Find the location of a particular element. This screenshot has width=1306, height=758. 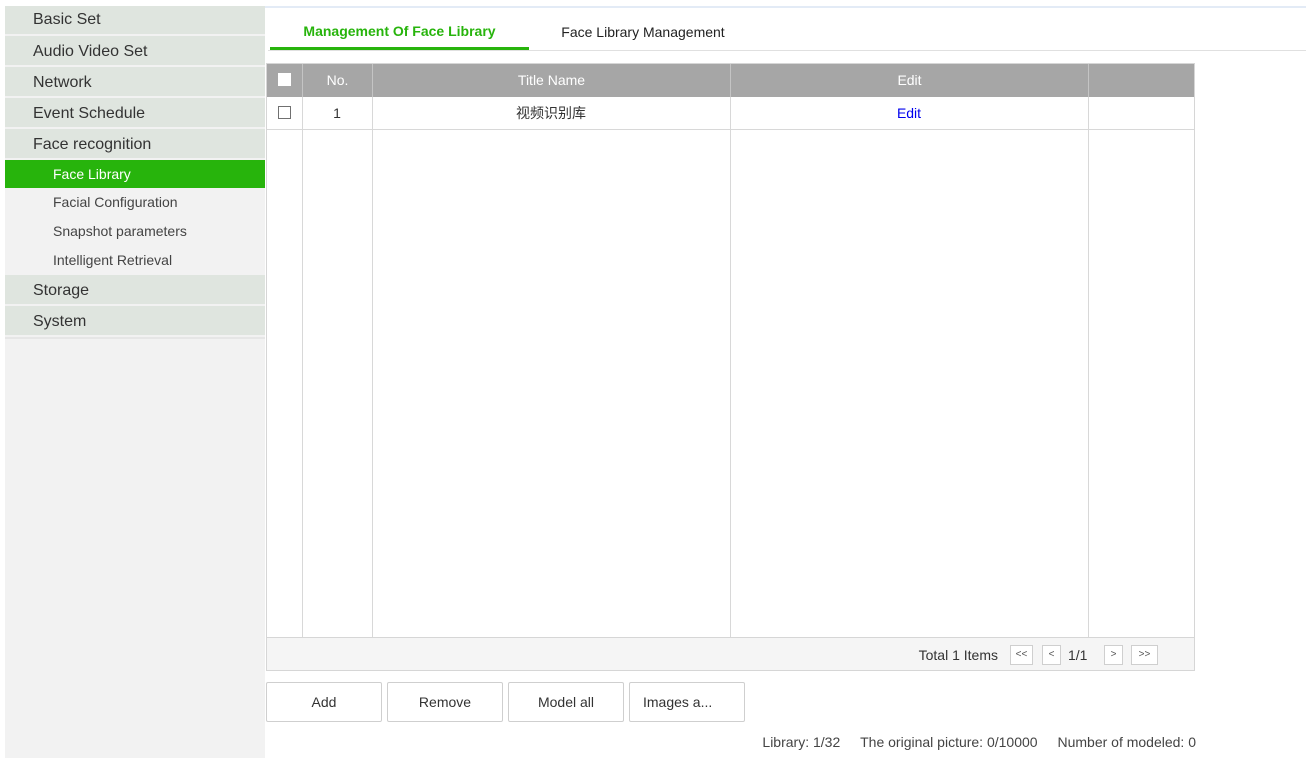

row-empty-cell is located at coordinates (1141, 113).